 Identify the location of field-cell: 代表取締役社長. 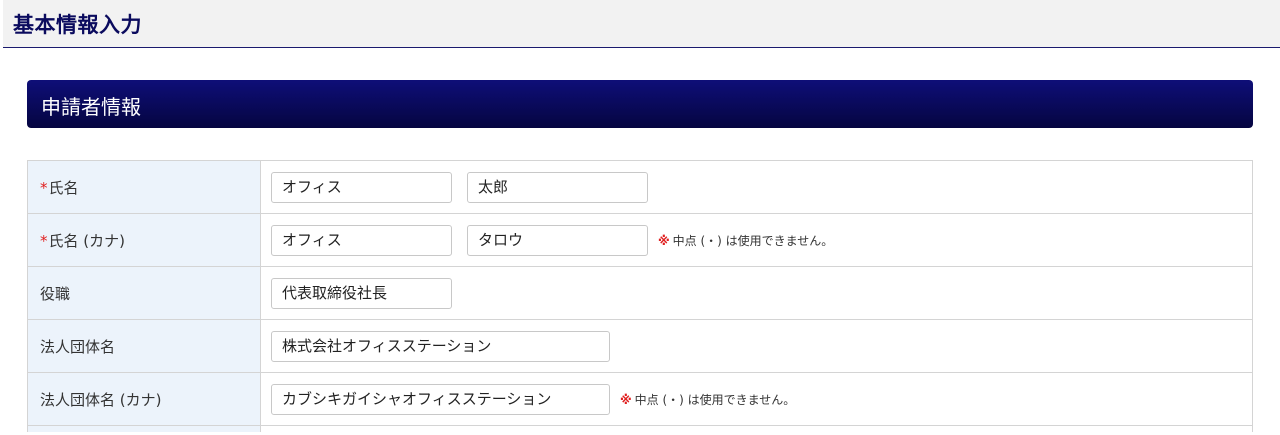
(756, 293).